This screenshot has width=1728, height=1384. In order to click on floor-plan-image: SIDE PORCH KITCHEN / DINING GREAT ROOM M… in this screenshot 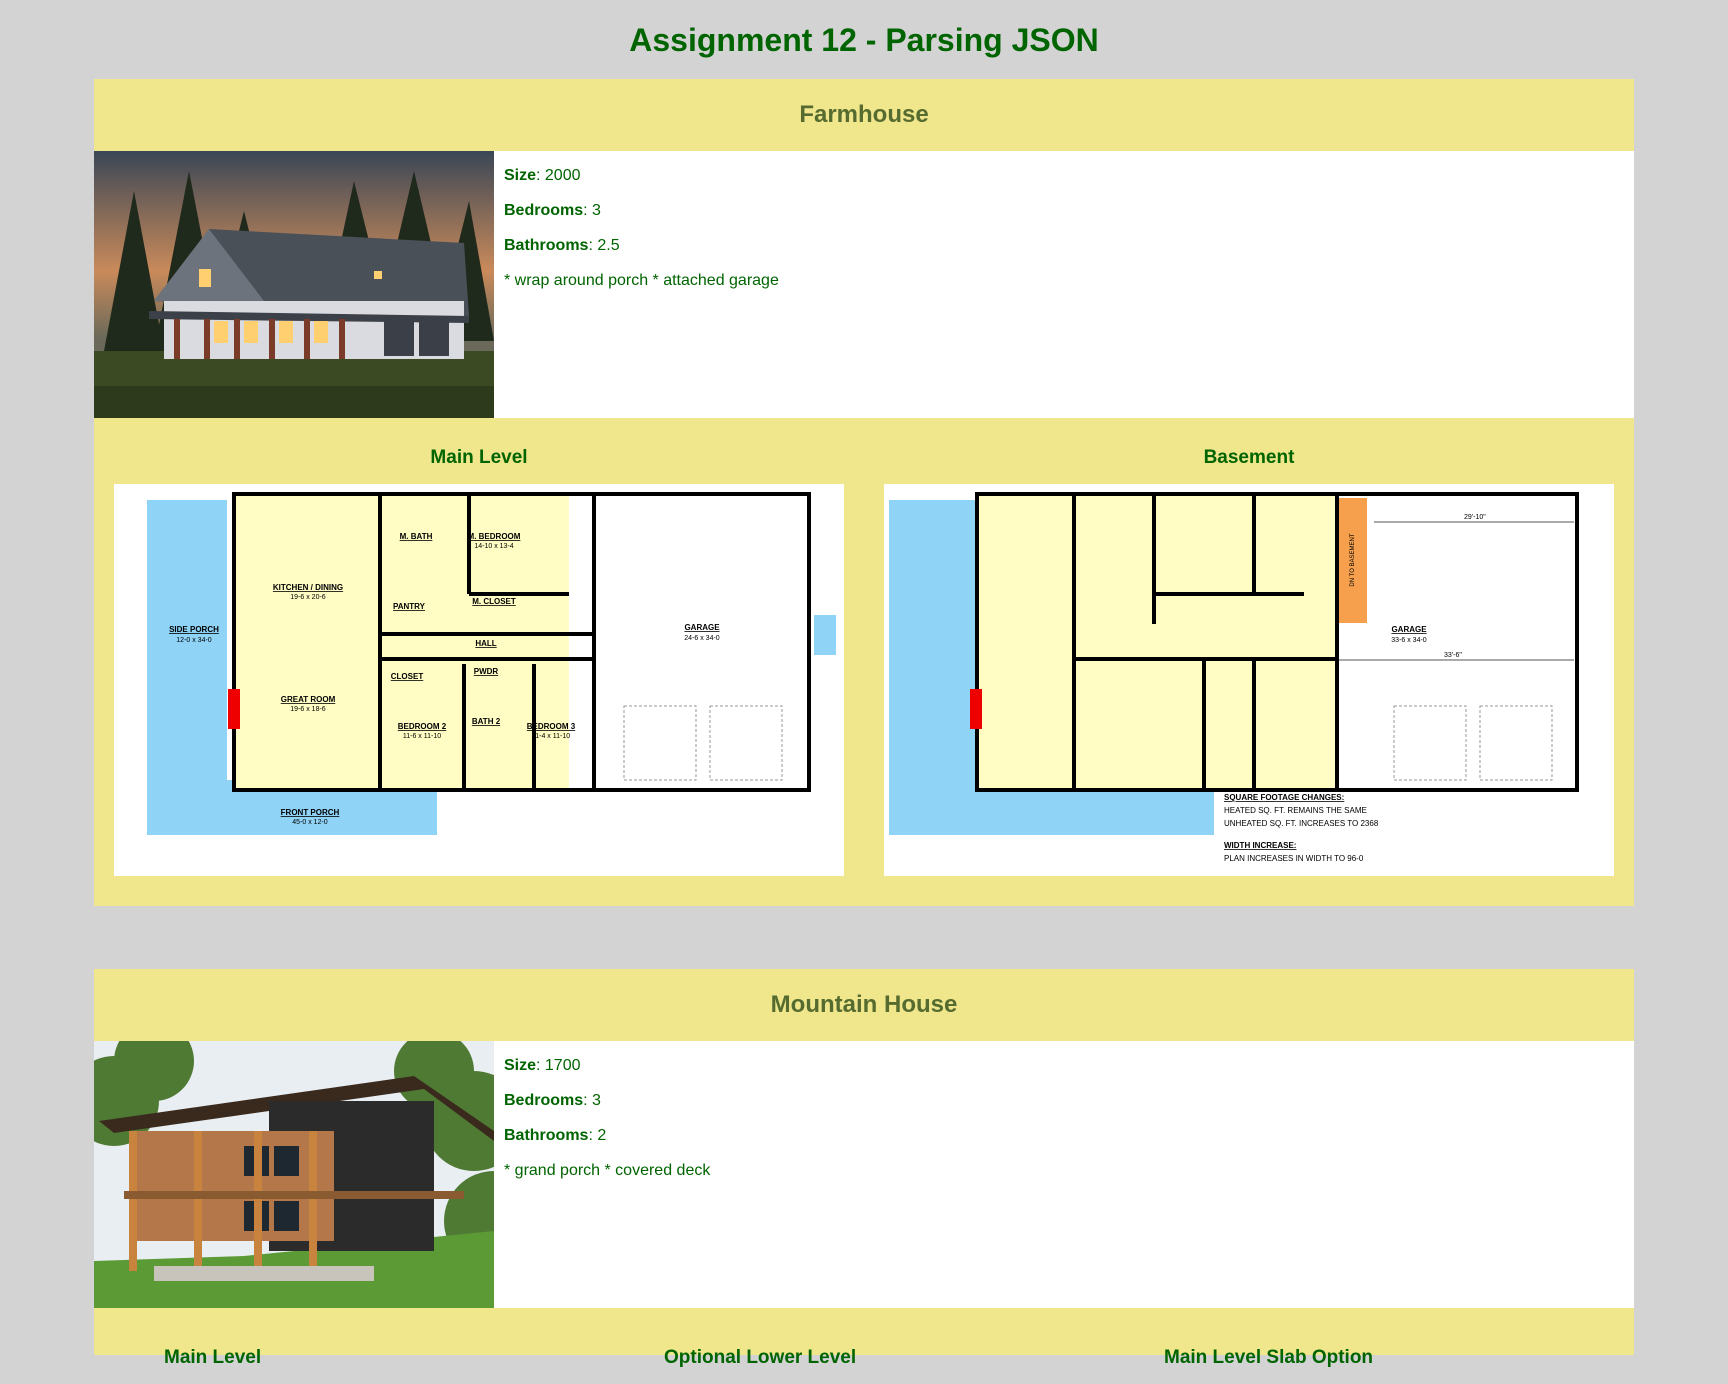, I will do `click(479, 680)`.